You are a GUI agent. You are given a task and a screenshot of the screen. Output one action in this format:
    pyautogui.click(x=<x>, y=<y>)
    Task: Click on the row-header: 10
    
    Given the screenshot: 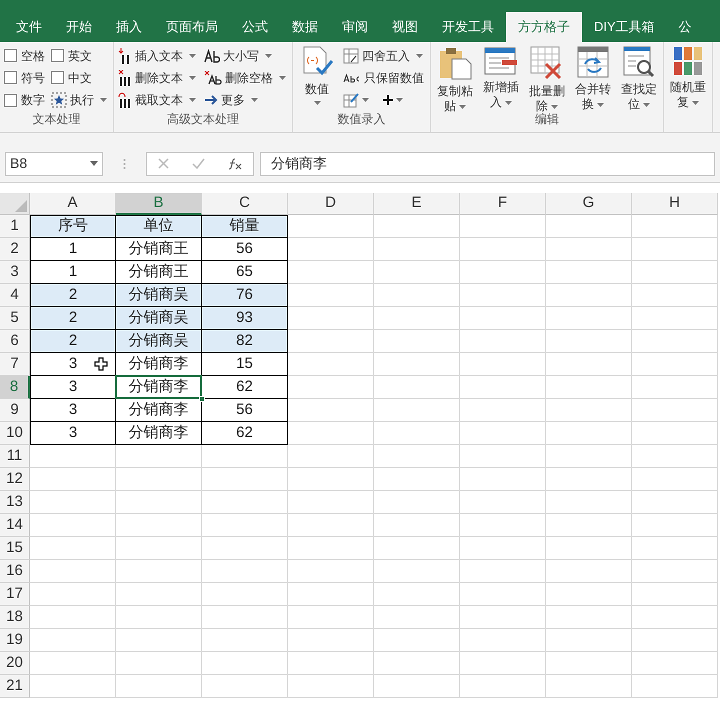 What is the action you would take?
    pyautogui.click(x=15, y=433)
    